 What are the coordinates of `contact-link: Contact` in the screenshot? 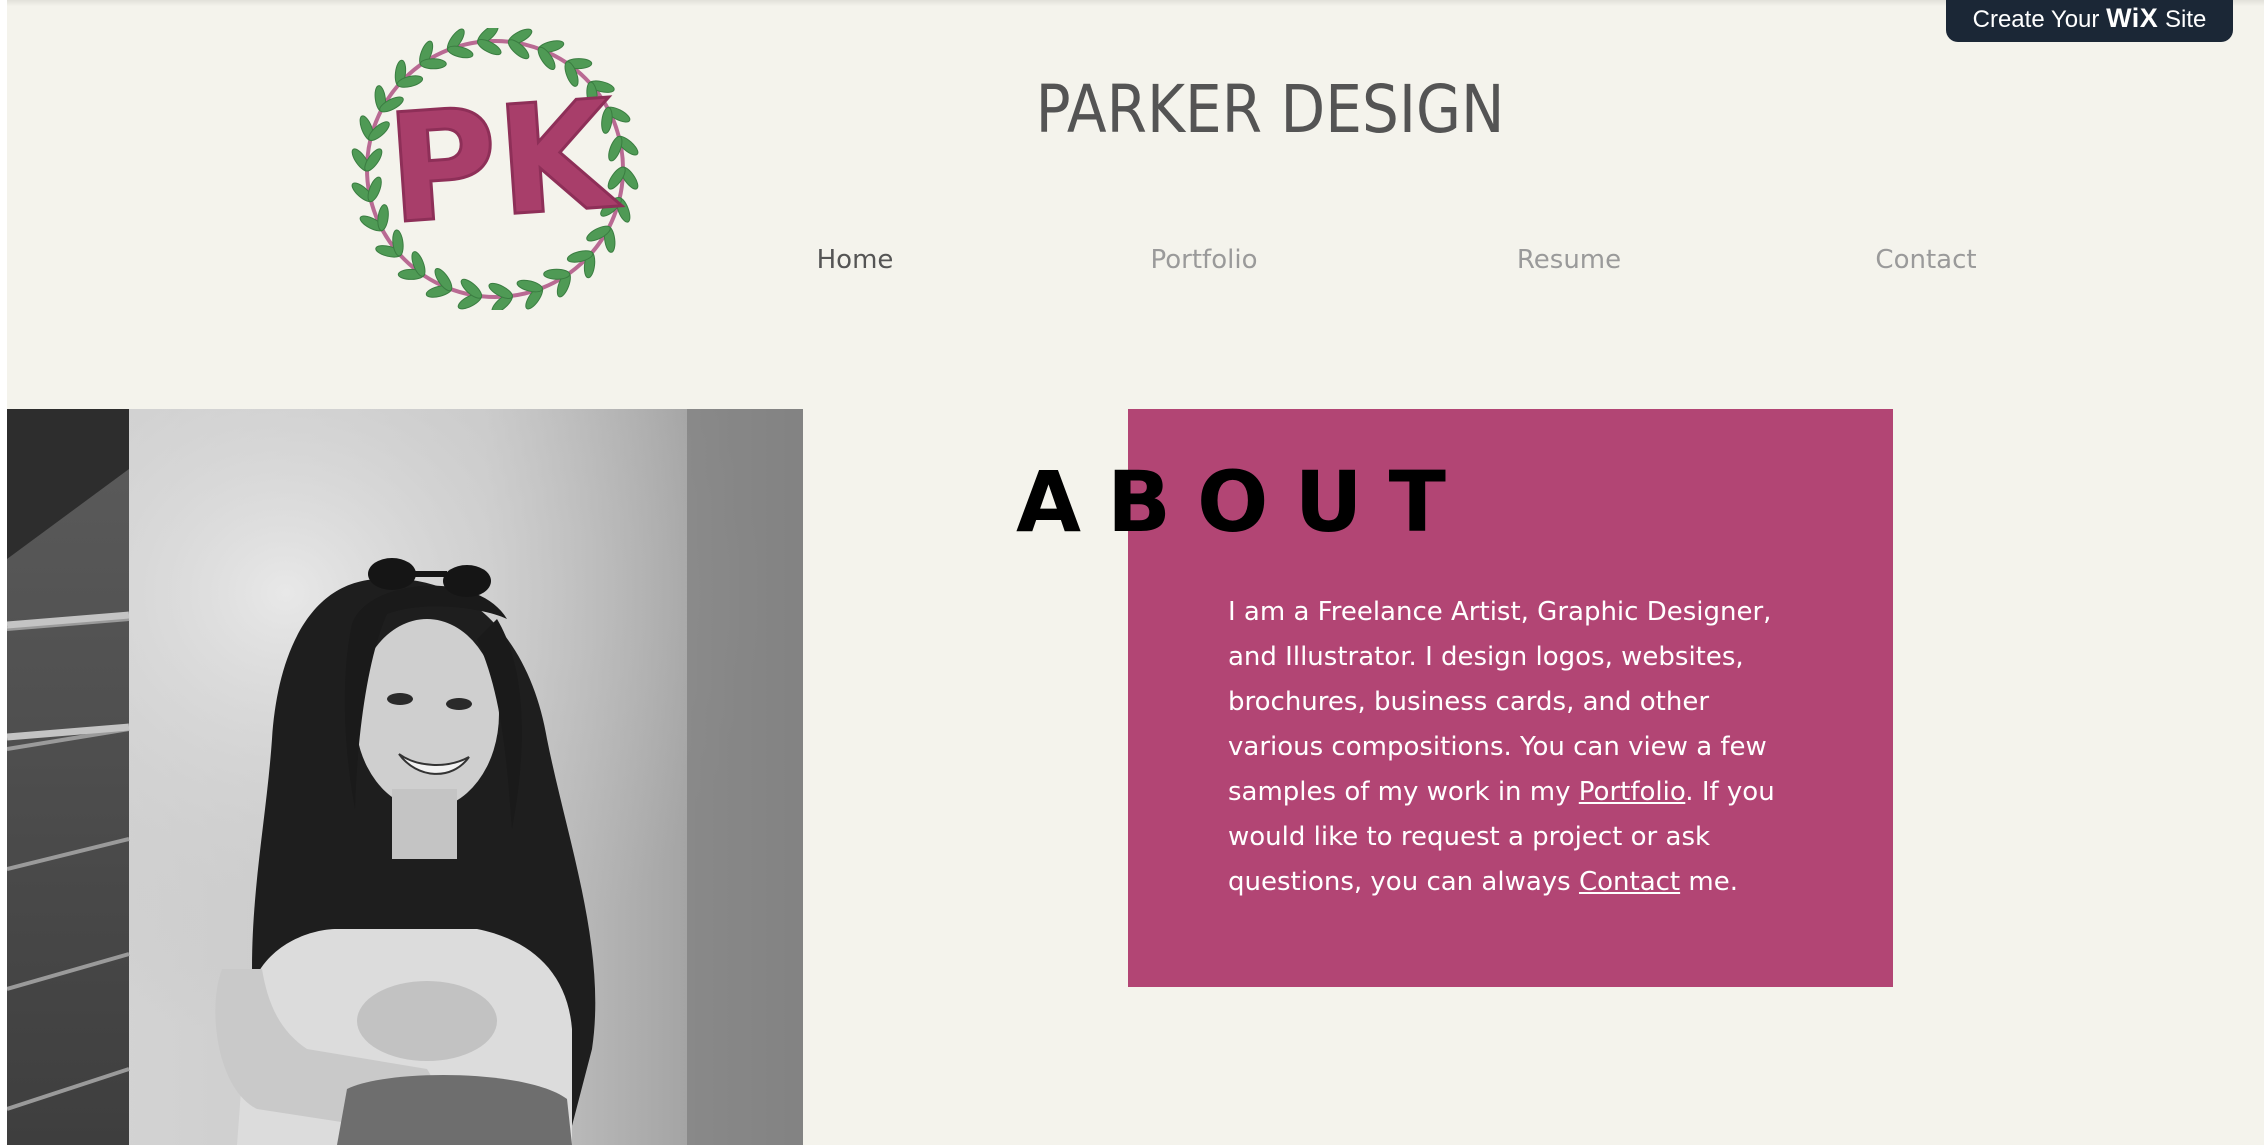 It's located at (1629, 882).